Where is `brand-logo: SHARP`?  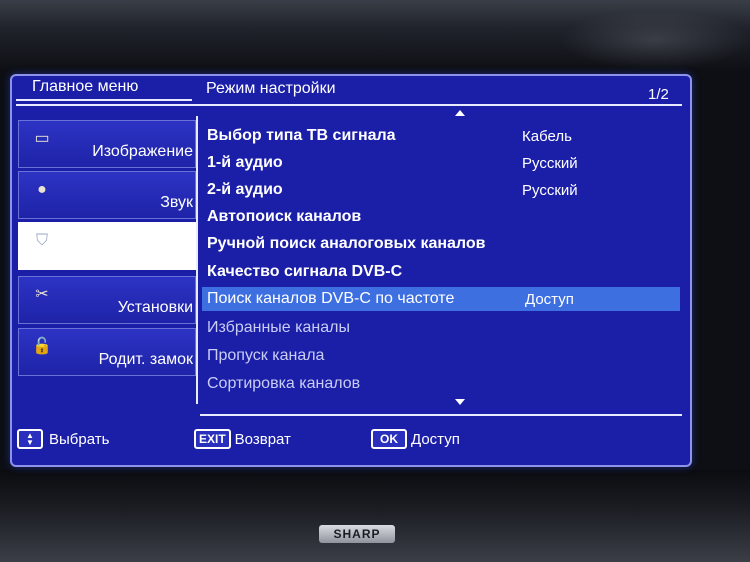
brand-logo: SHARP is located at coordinates (357, 534).